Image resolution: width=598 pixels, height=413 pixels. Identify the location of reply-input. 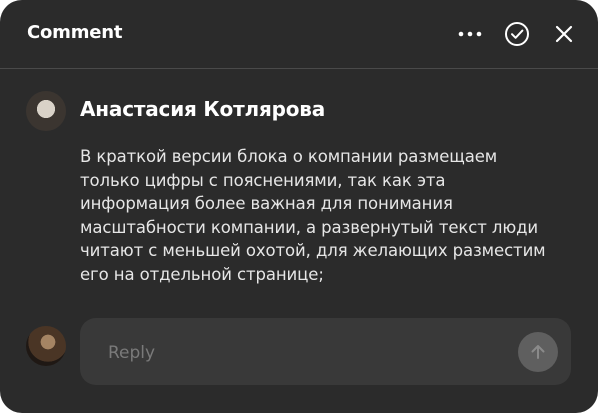
(298, 353).